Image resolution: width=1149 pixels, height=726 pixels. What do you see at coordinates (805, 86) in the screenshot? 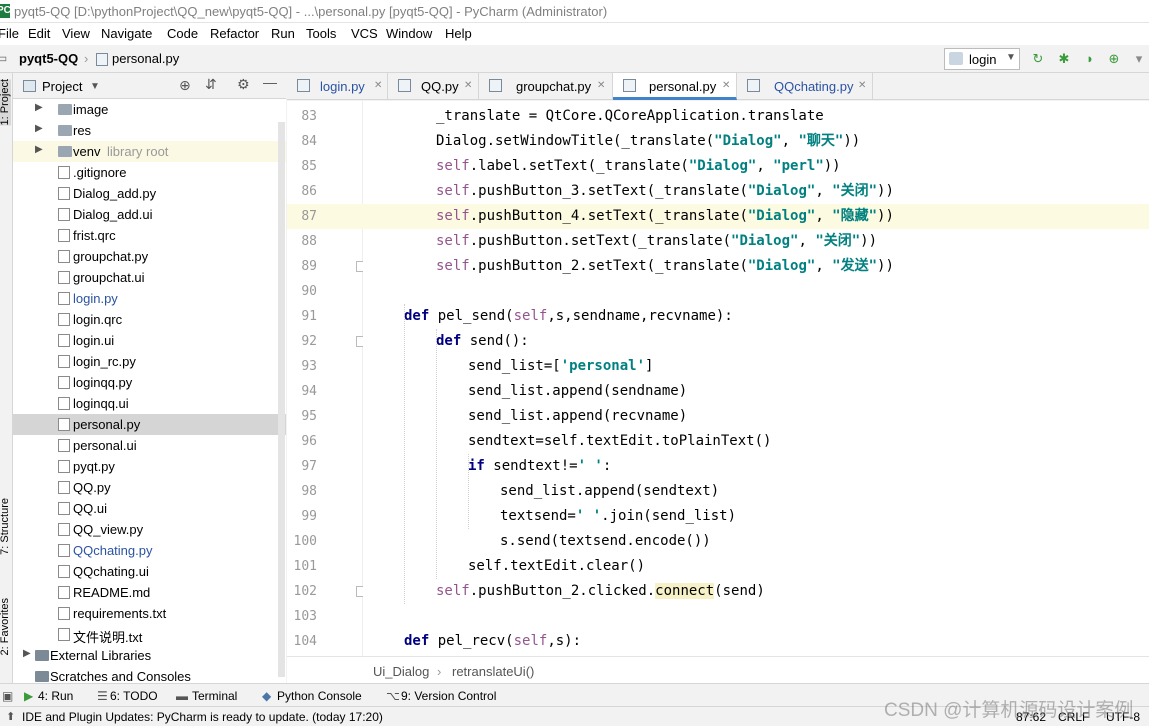
I see `tab-qqchating-py: QQchating.py ✕` at bounding box center [805, 86].